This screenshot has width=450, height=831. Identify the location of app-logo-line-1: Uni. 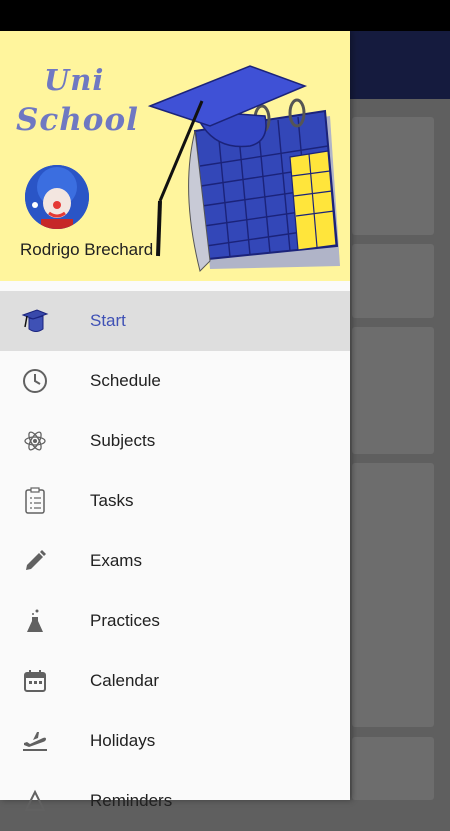
(74, 80).